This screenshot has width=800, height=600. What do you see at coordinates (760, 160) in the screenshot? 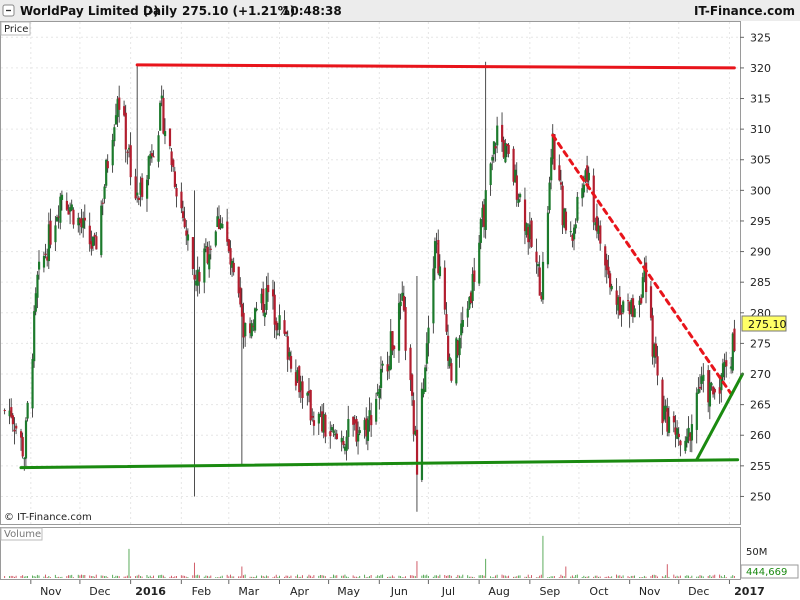
I see `y-tick-label: 305` at bounding box center [760, 160].